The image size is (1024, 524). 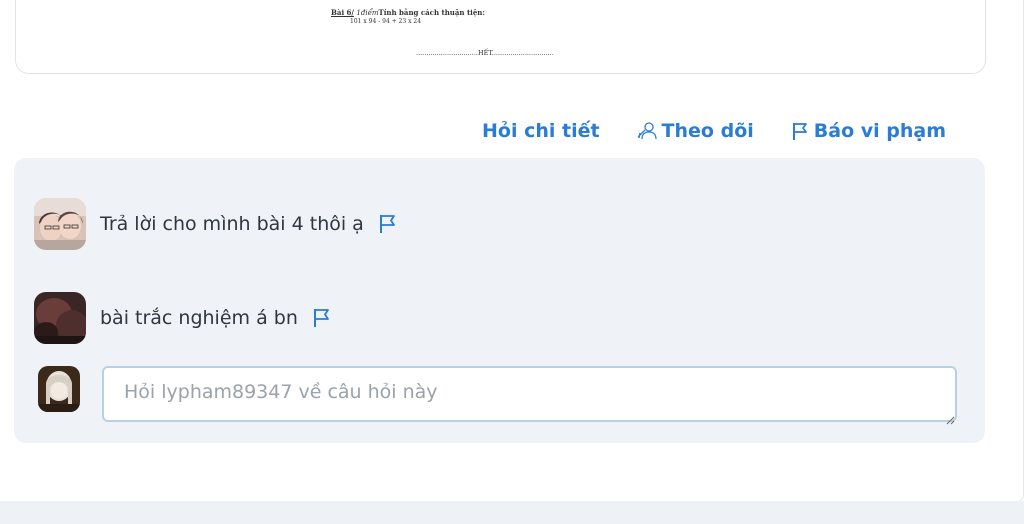 I want to click on comment-item: bài trắc nghiệm á bn, so click(x=183, y=318).